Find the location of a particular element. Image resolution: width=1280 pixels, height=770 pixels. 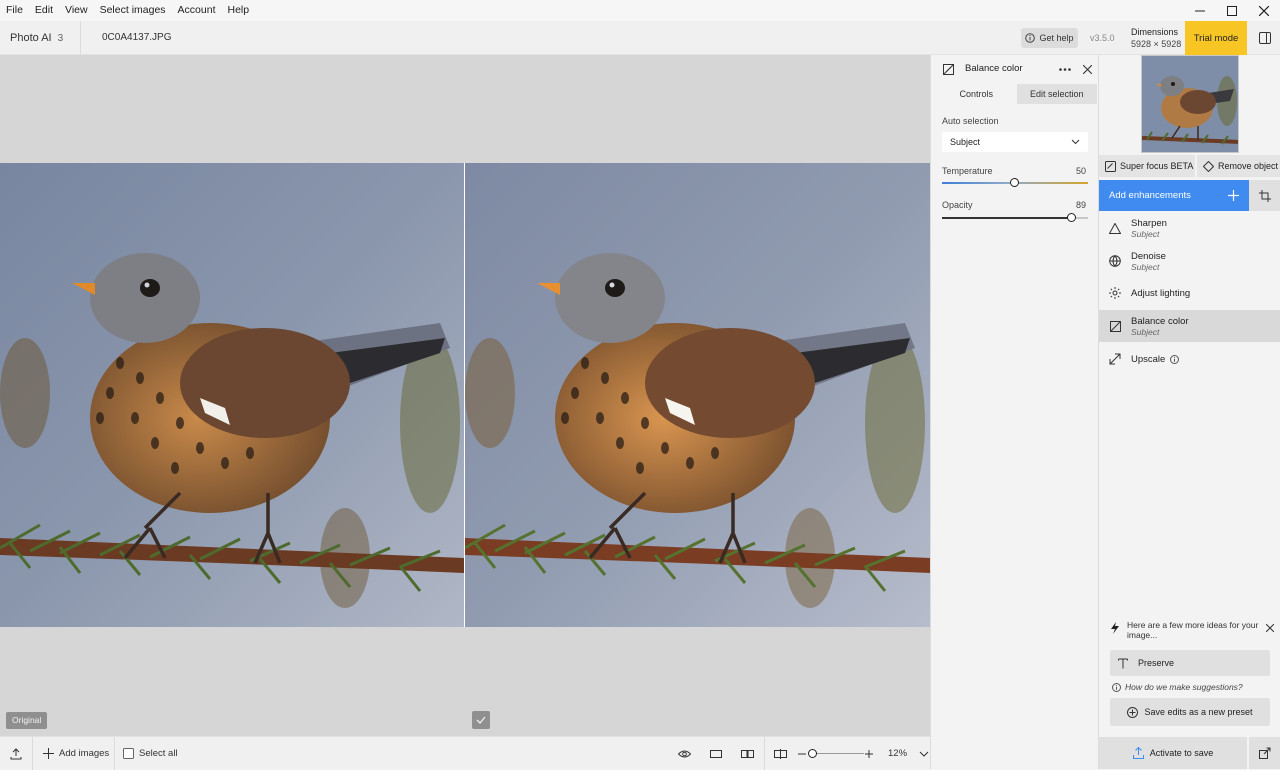

maximize-icon is located at coordinates (1232, 10).